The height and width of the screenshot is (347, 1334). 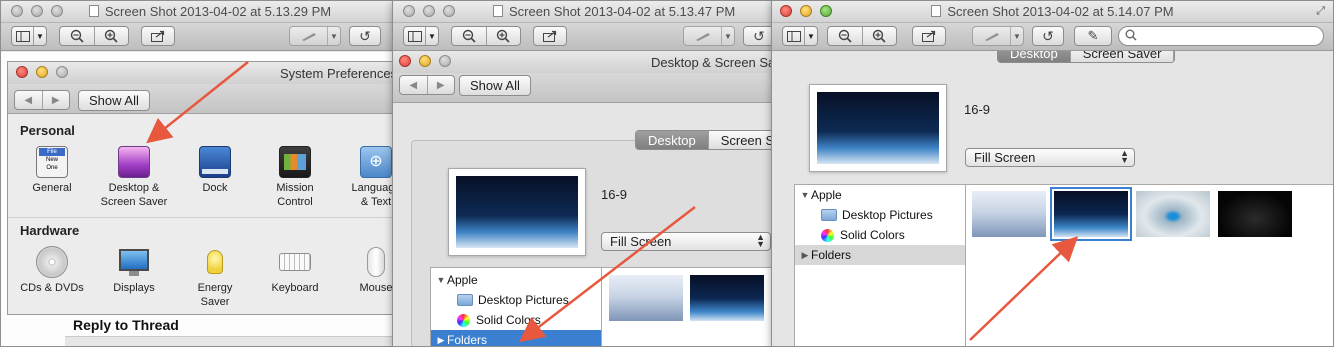 I want to click on edit-icon: ✎, so click(x=1093, y=35).